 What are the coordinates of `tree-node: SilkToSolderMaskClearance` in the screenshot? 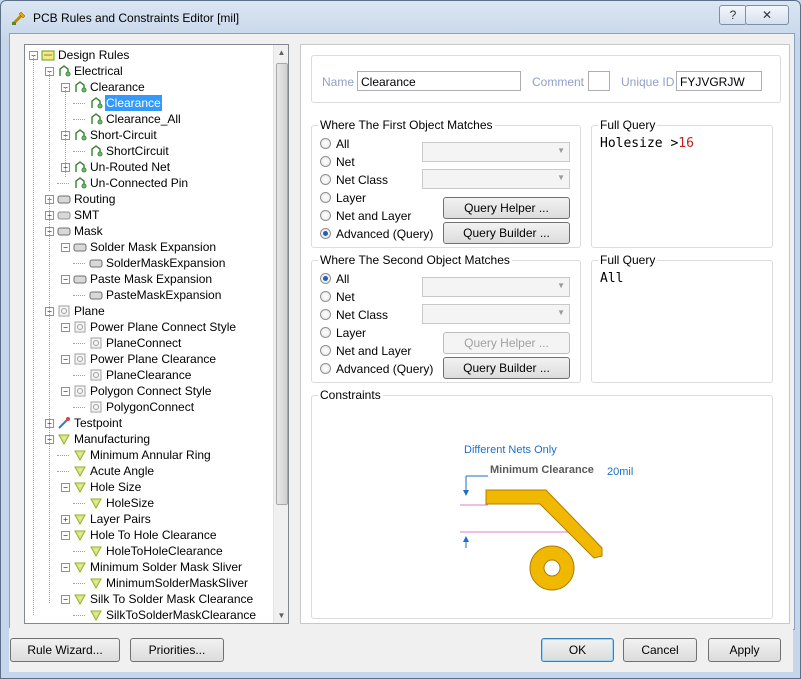 It's located at (149, 615).